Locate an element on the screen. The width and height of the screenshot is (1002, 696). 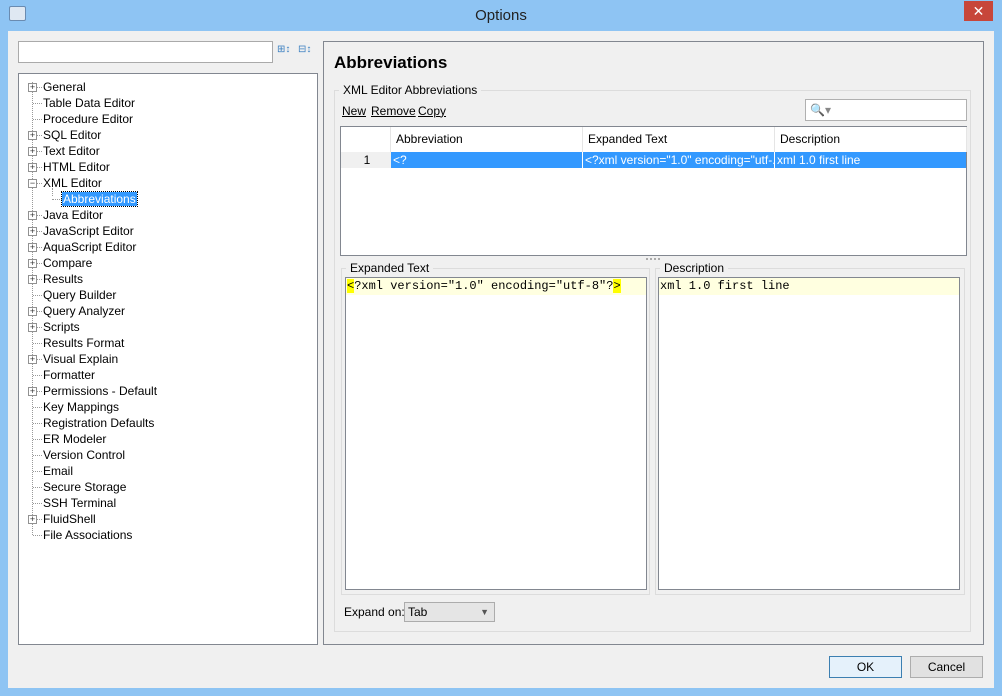
search-icon: 🔍▾ is located at coordinates (820, 110).